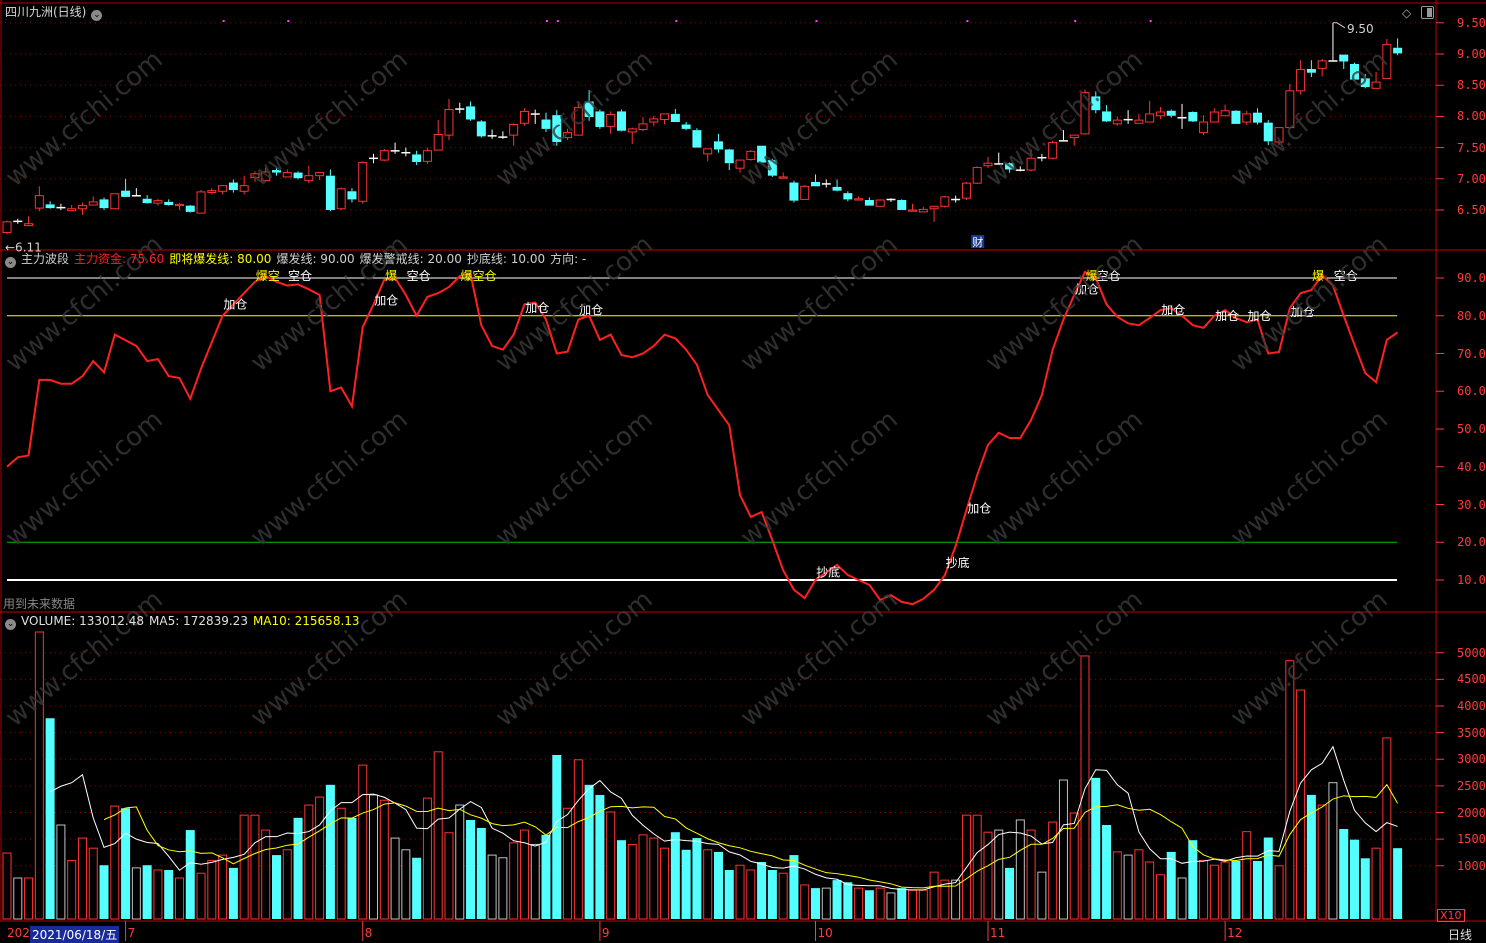 This screenshot has height=943, width=1486. What do you see at coordinates (1406, 13) in the screenshot?
I see `diamond-icon: ◇` at bounding box center [1406, 13].